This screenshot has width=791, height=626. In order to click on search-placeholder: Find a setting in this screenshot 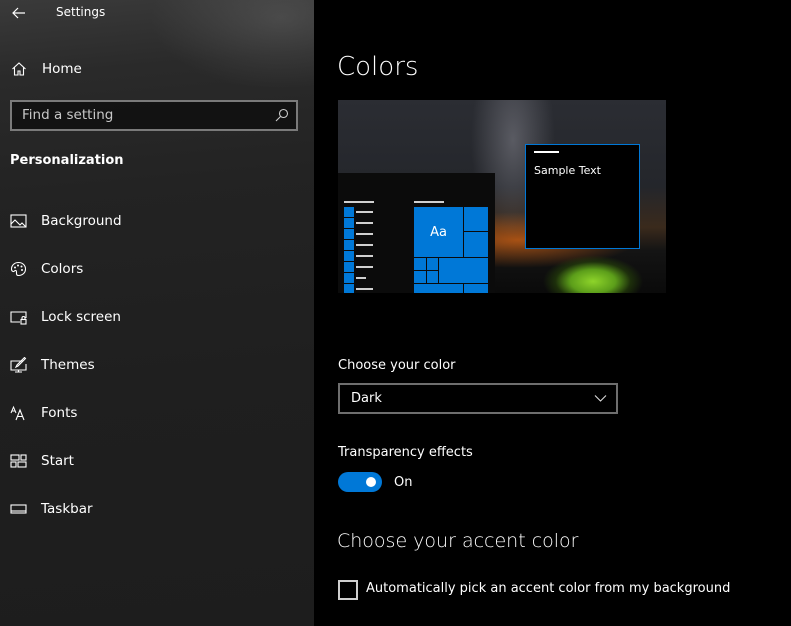, I will do `click(68, 115)`.